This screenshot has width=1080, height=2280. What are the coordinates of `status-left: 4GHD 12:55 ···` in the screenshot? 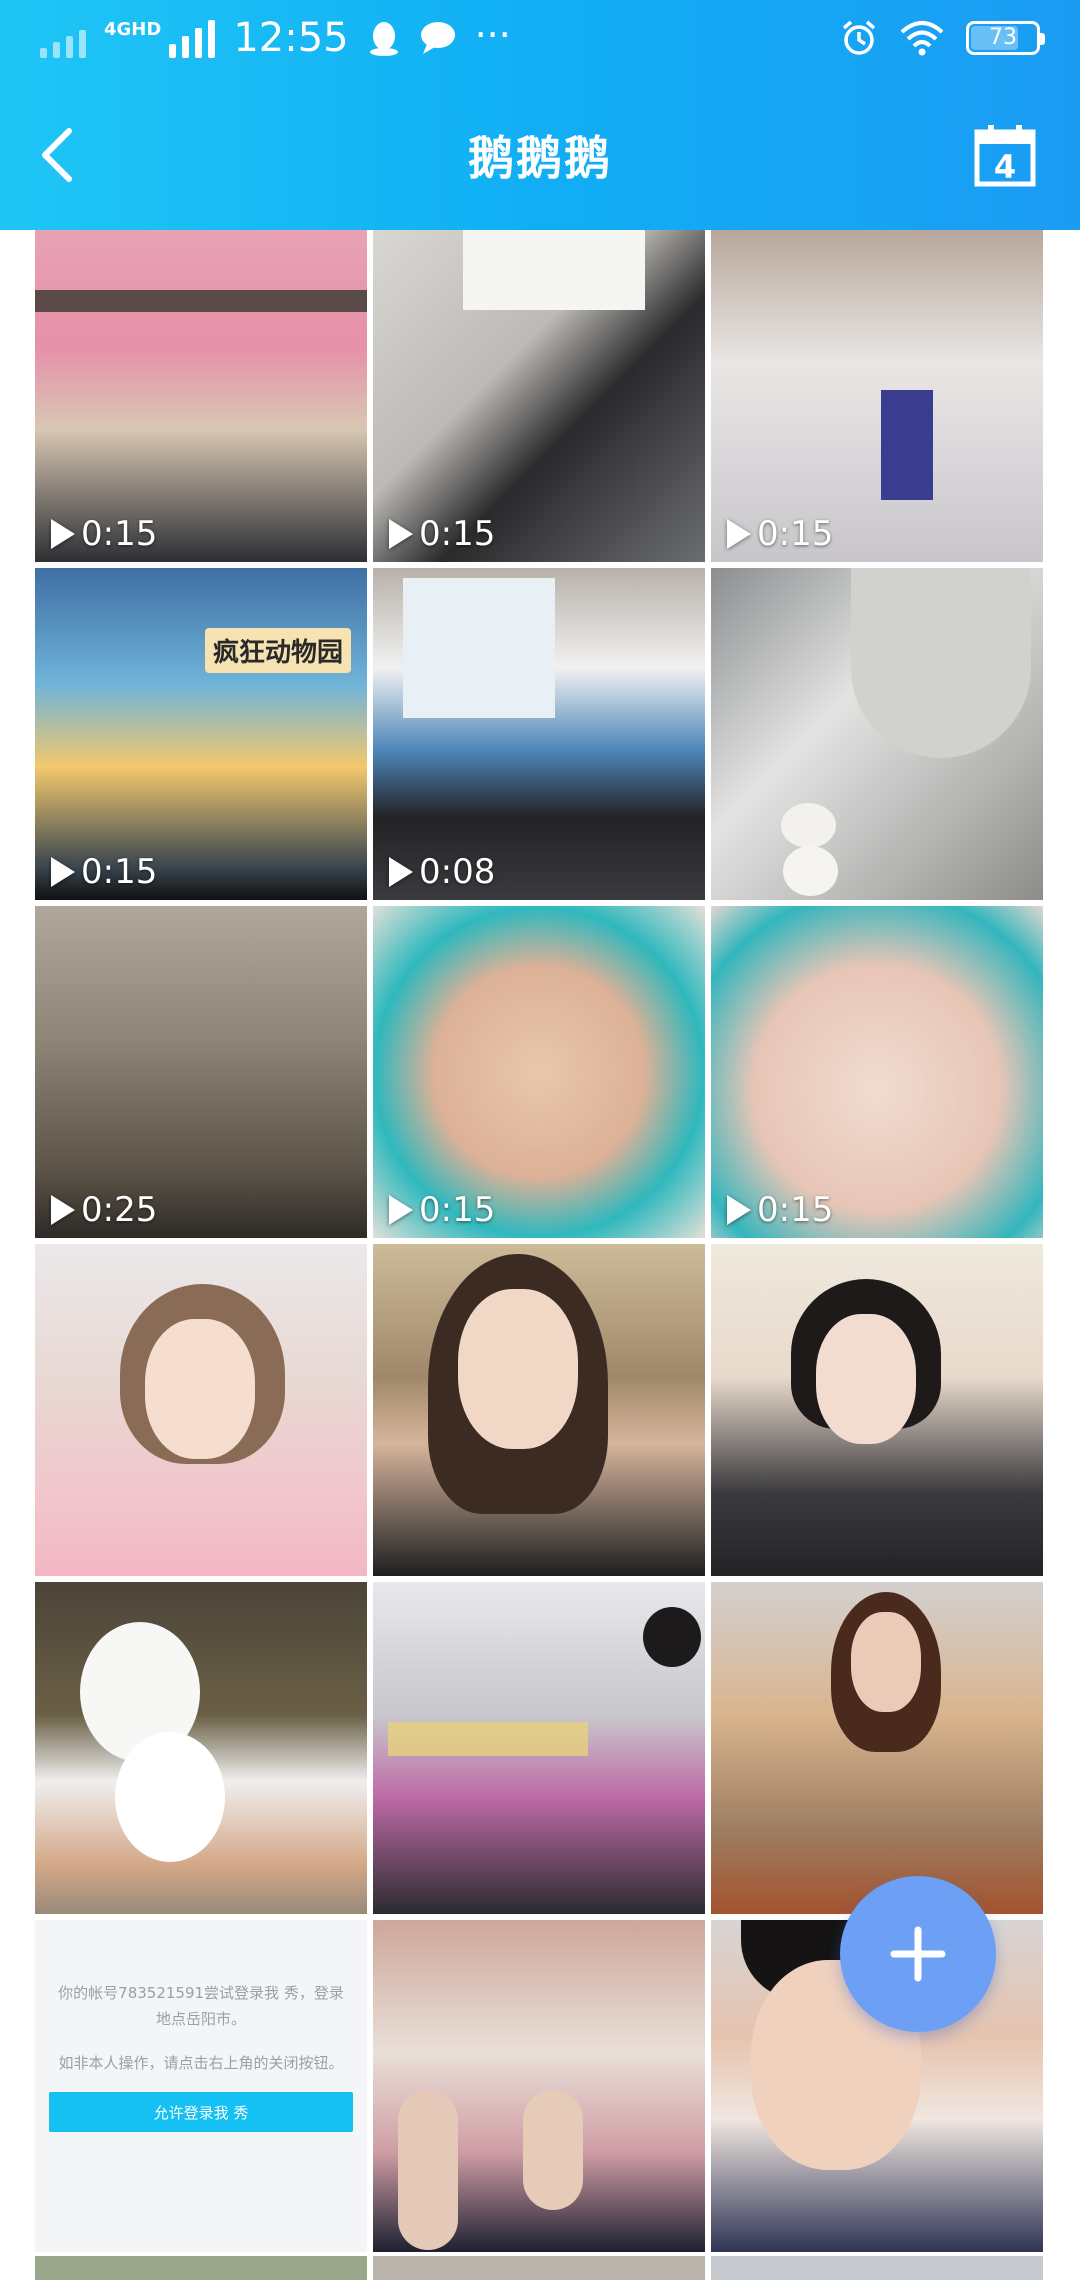 It's located at (275, 36).